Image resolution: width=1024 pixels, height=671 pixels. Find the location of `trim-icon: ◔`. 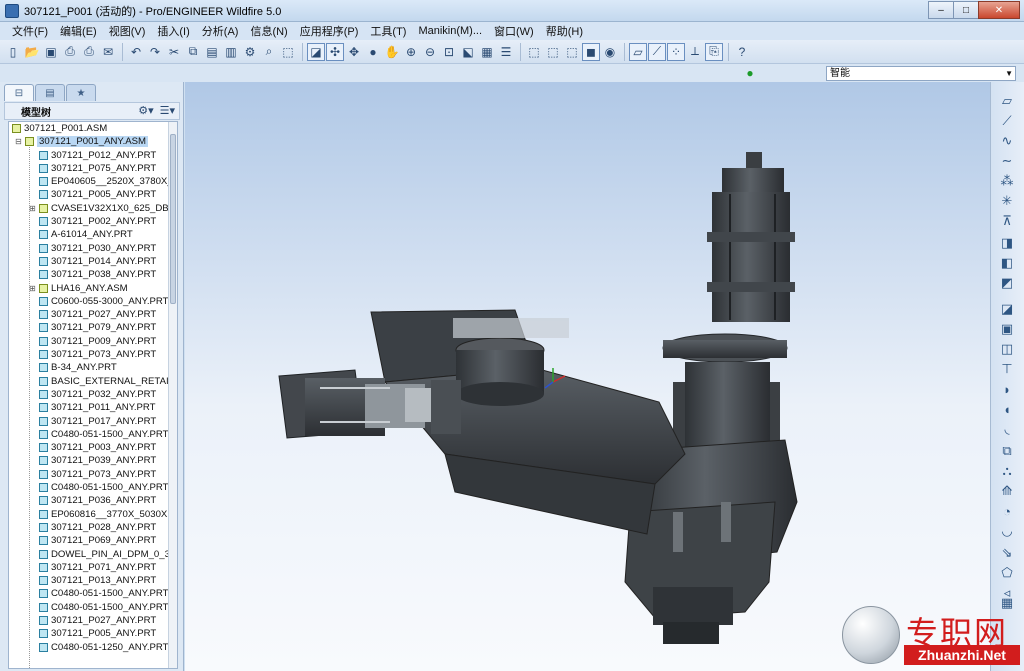

trim-icon: ◔ is located at coordinates (1007, 511).